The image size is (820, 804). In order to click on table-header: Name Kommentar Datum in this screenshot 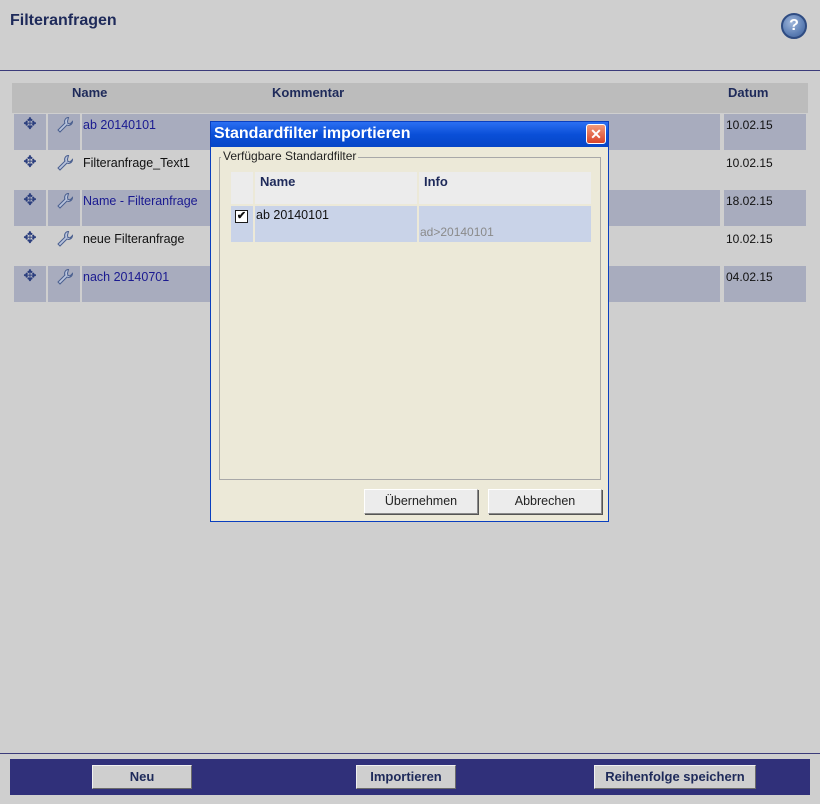, I will do `click(410, 98)`.